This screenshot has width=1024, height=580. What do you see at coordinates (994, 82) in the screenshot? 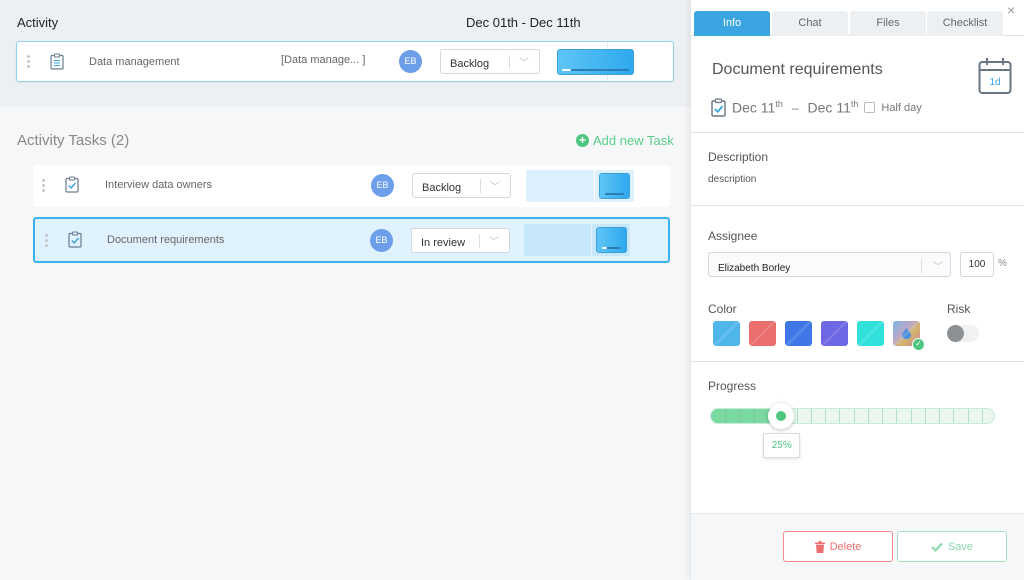
I see `duration-badge: 1d` at bounding box center [994, 82].